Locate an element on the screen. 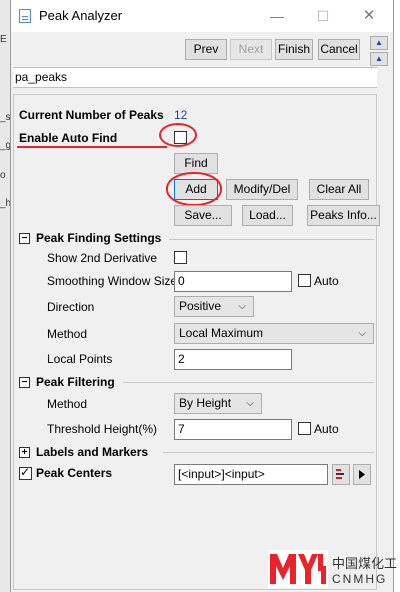  peak-finding-collapse-toggle: − is located at coordinates (24, 238).